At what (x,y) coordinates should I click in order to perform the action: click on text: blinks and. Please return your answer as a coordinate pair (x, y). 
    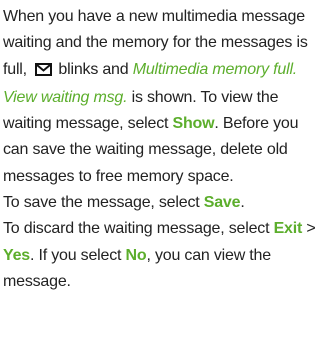
    Looking at the image, I should click on (93, 69).